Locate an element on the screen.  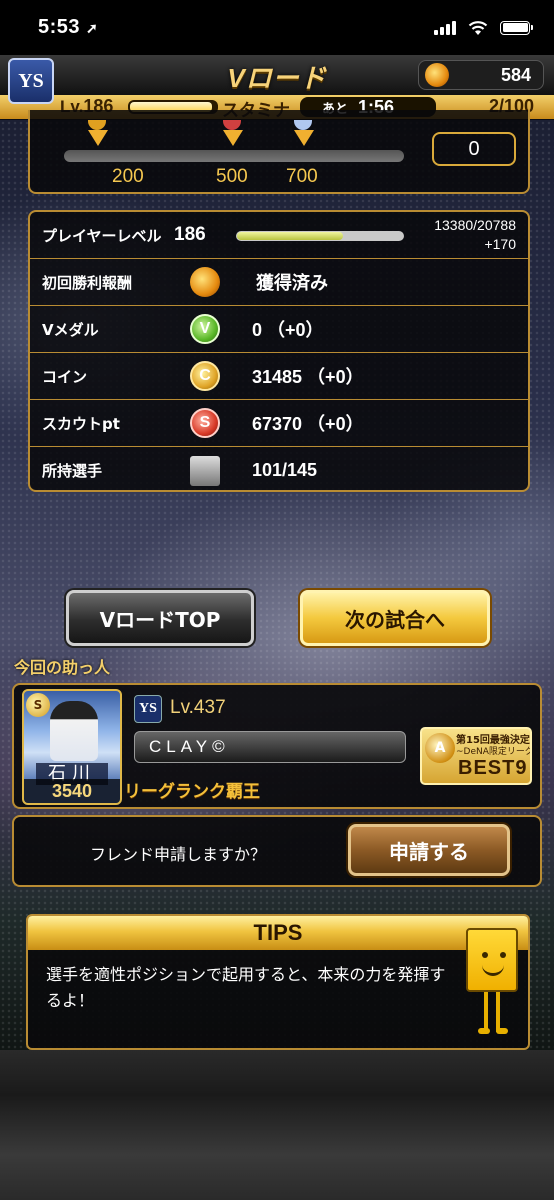
helper-level: Lv.437 is located at coordinates (198, 707).